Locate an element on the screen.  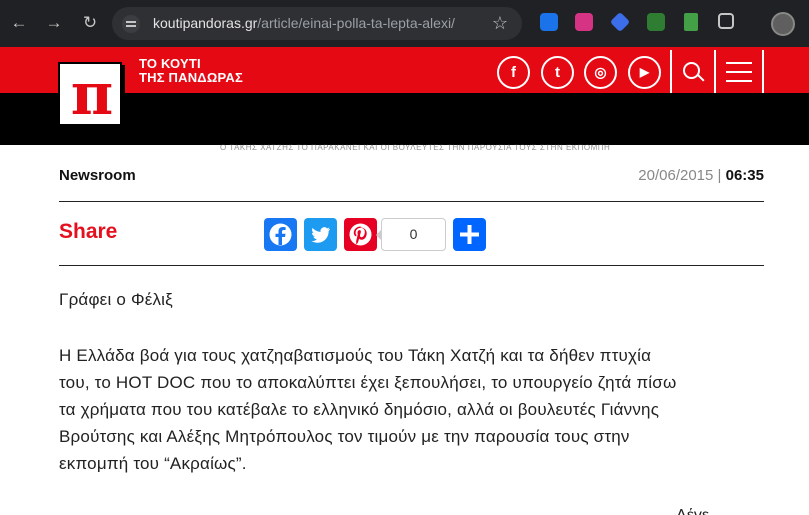
logo-pi-glyph: π is located at coordinates (92, 94).